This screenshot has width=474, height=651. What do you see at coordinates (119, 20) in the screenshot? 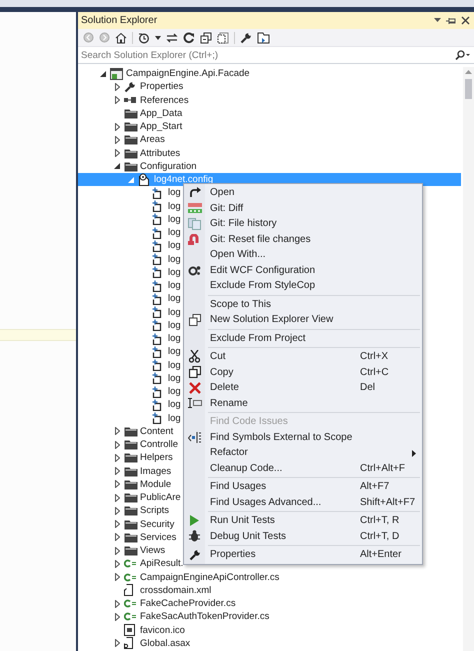
I see `panel-title: Solution Explorer` at bounding box center [119, 20].